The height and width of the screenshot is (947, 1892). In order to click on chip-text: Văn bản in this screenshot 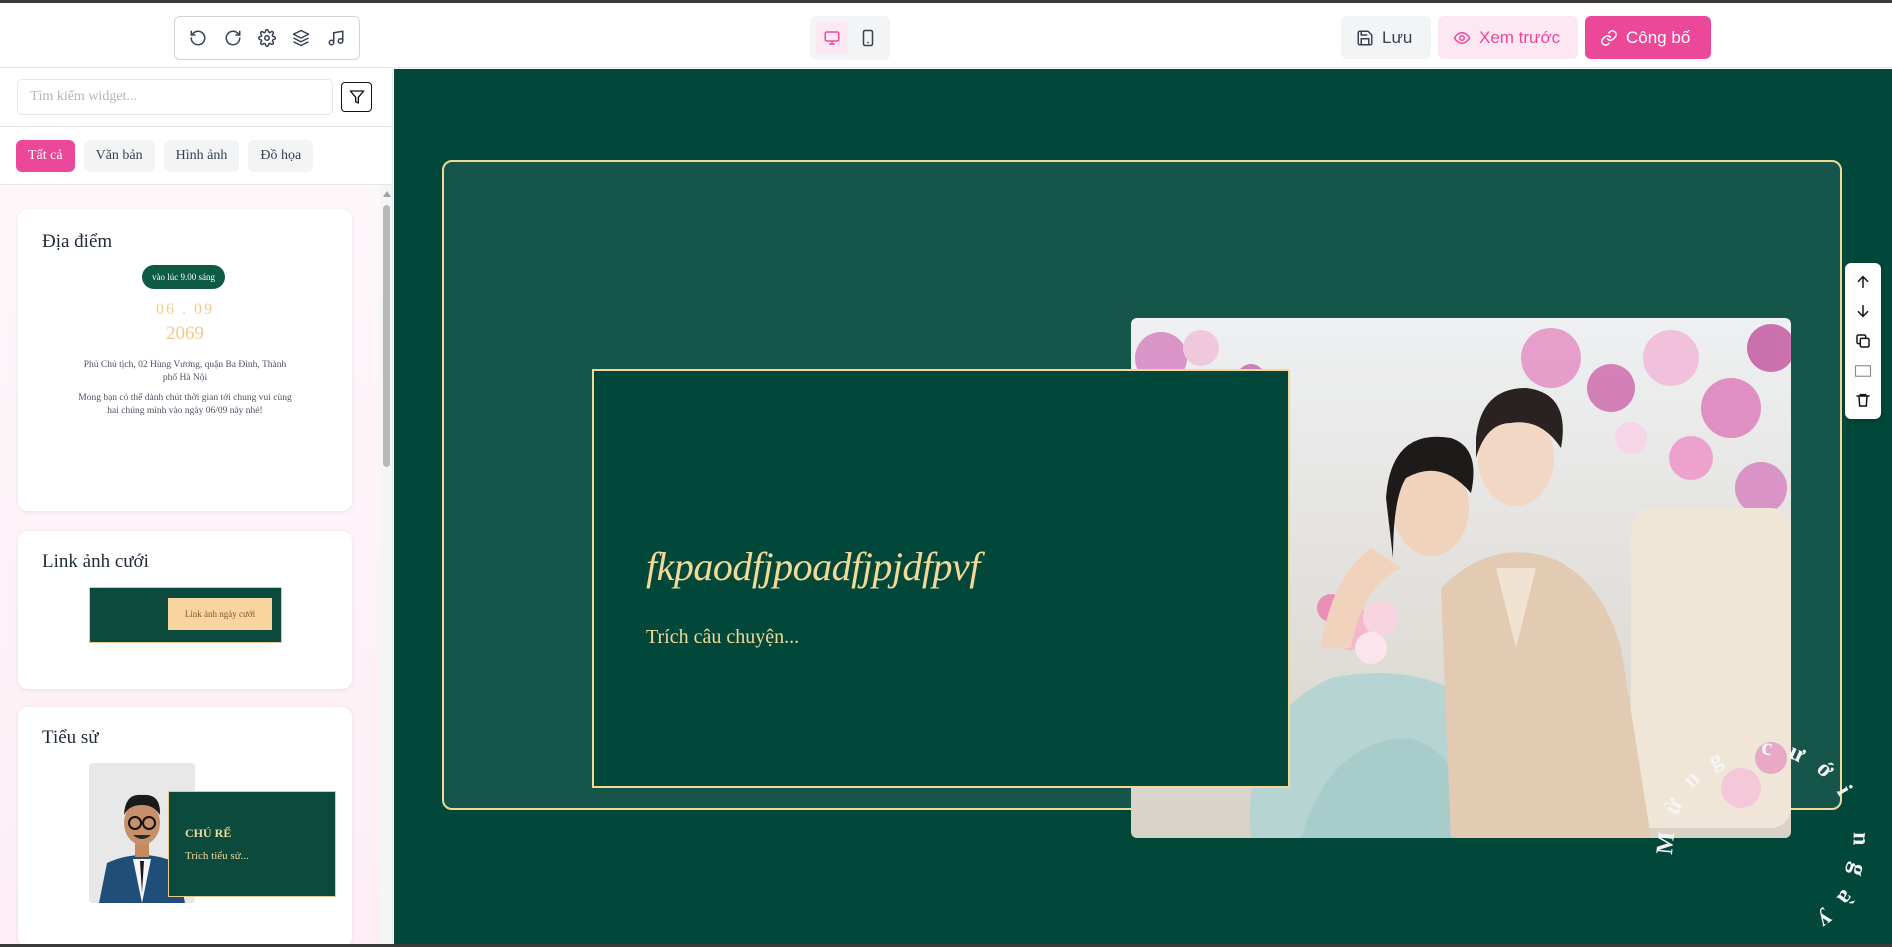, I will do `click(119, 156)`.